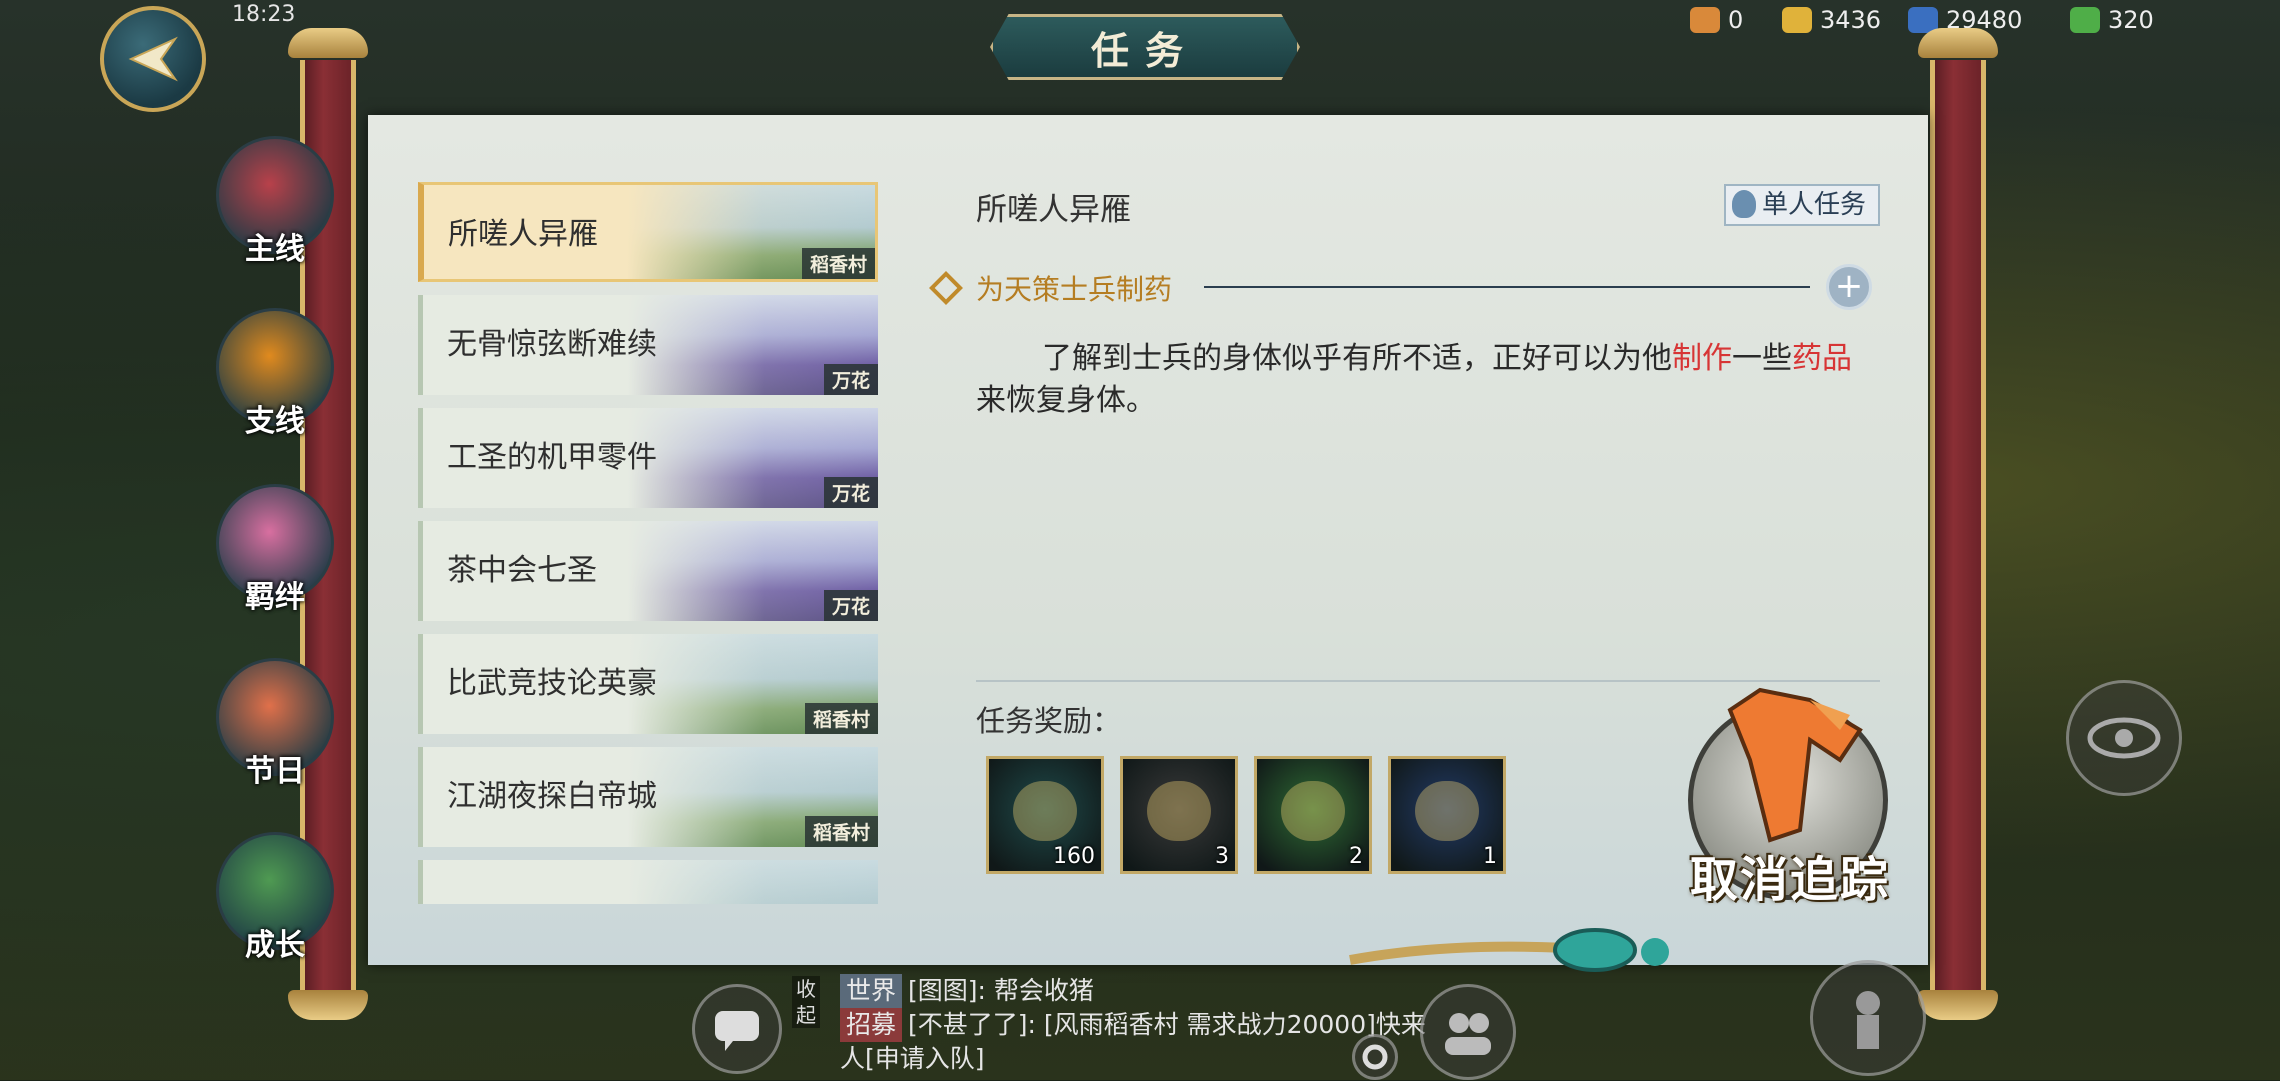 This screenshot has height=1081, width=2280. I want to click on quest-type-badge: 单人任务, so click(1802, 205).